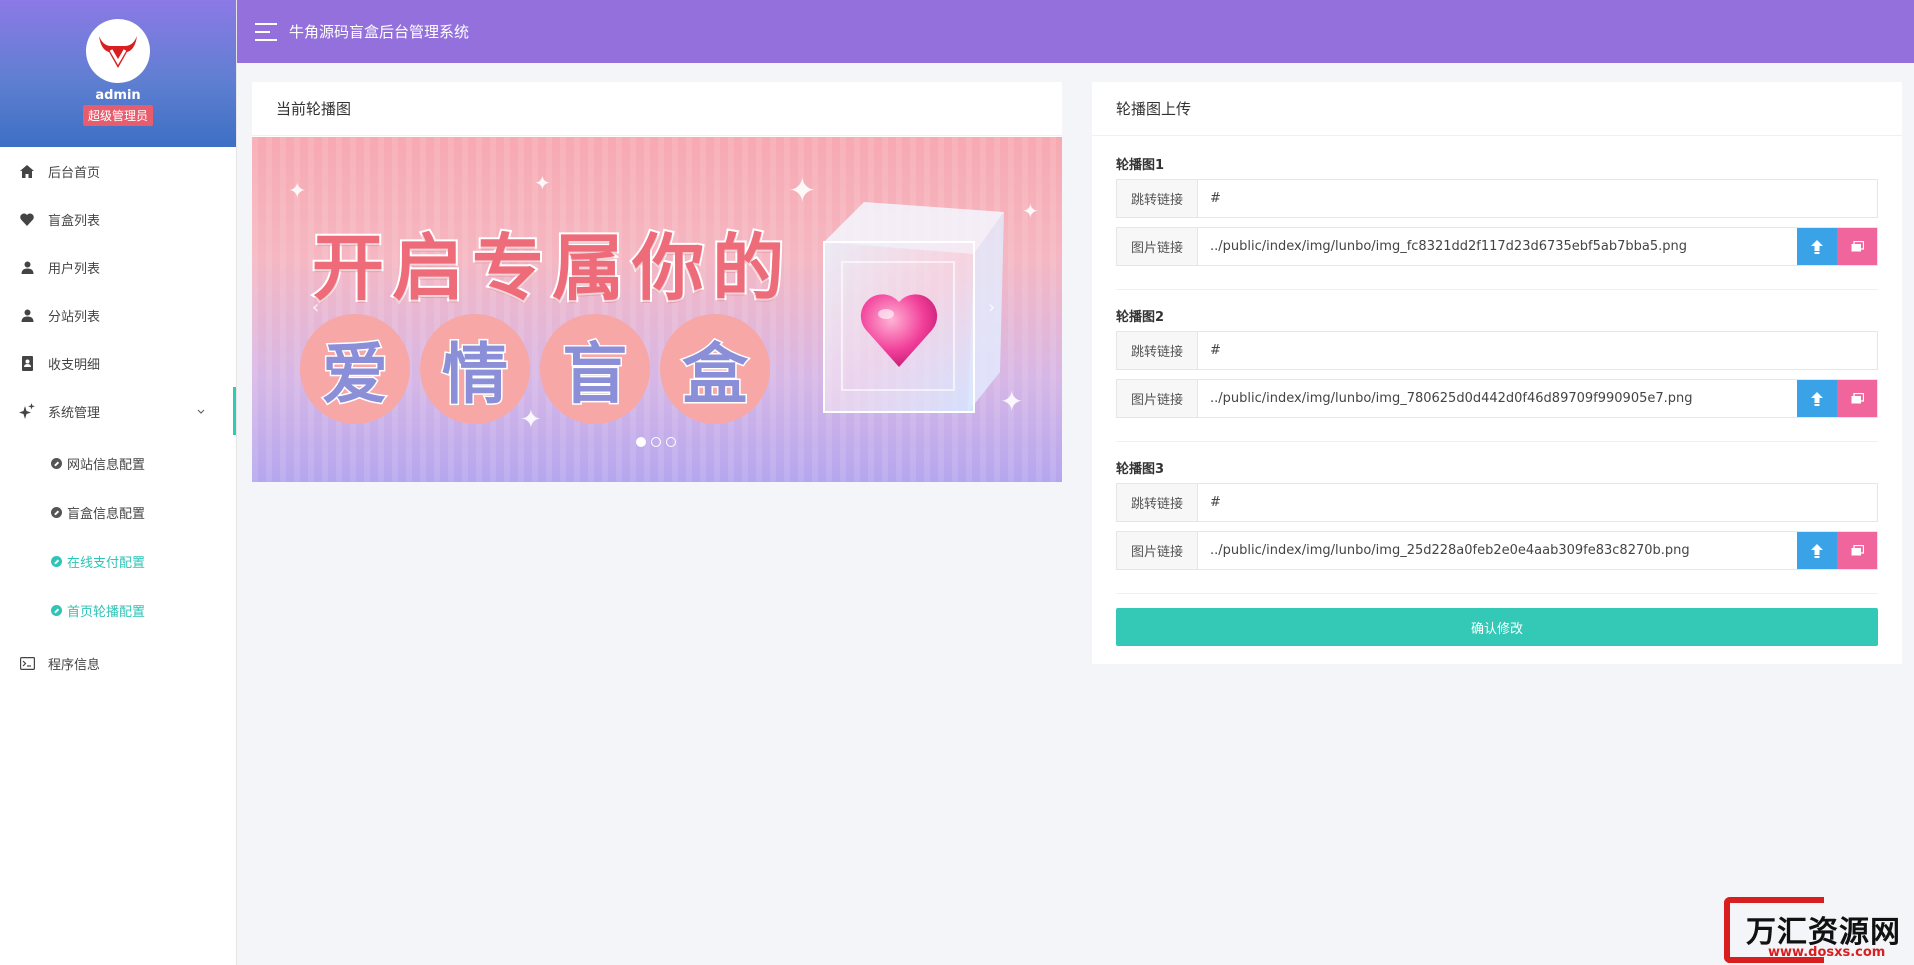 This screenshot has height=965, width=1914. Describe the element at coordinates (913, 307) in the screenshot. I see `glass-cube-heart-icon` at that location.